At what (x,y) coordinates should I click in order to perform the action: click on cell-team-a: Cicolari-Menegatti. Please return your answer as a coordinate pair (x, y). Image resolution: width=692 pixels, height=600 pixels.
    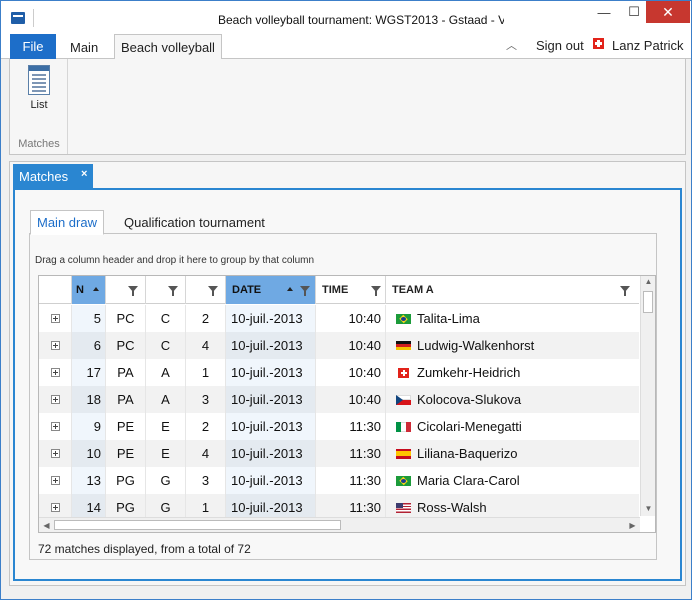
    Looking at the image, I should click on (512, 426).